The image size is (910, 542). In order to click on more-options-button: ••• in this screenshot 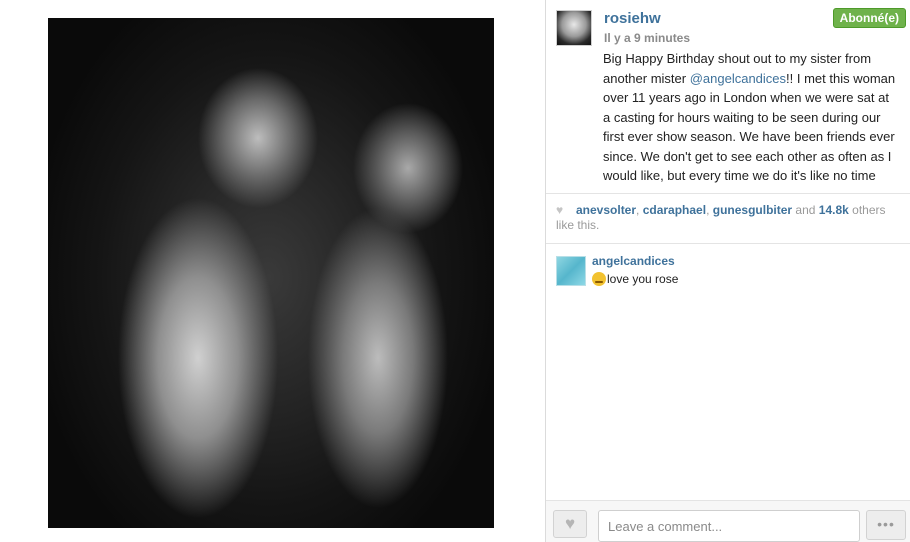, I will do `click(886, 525)`.